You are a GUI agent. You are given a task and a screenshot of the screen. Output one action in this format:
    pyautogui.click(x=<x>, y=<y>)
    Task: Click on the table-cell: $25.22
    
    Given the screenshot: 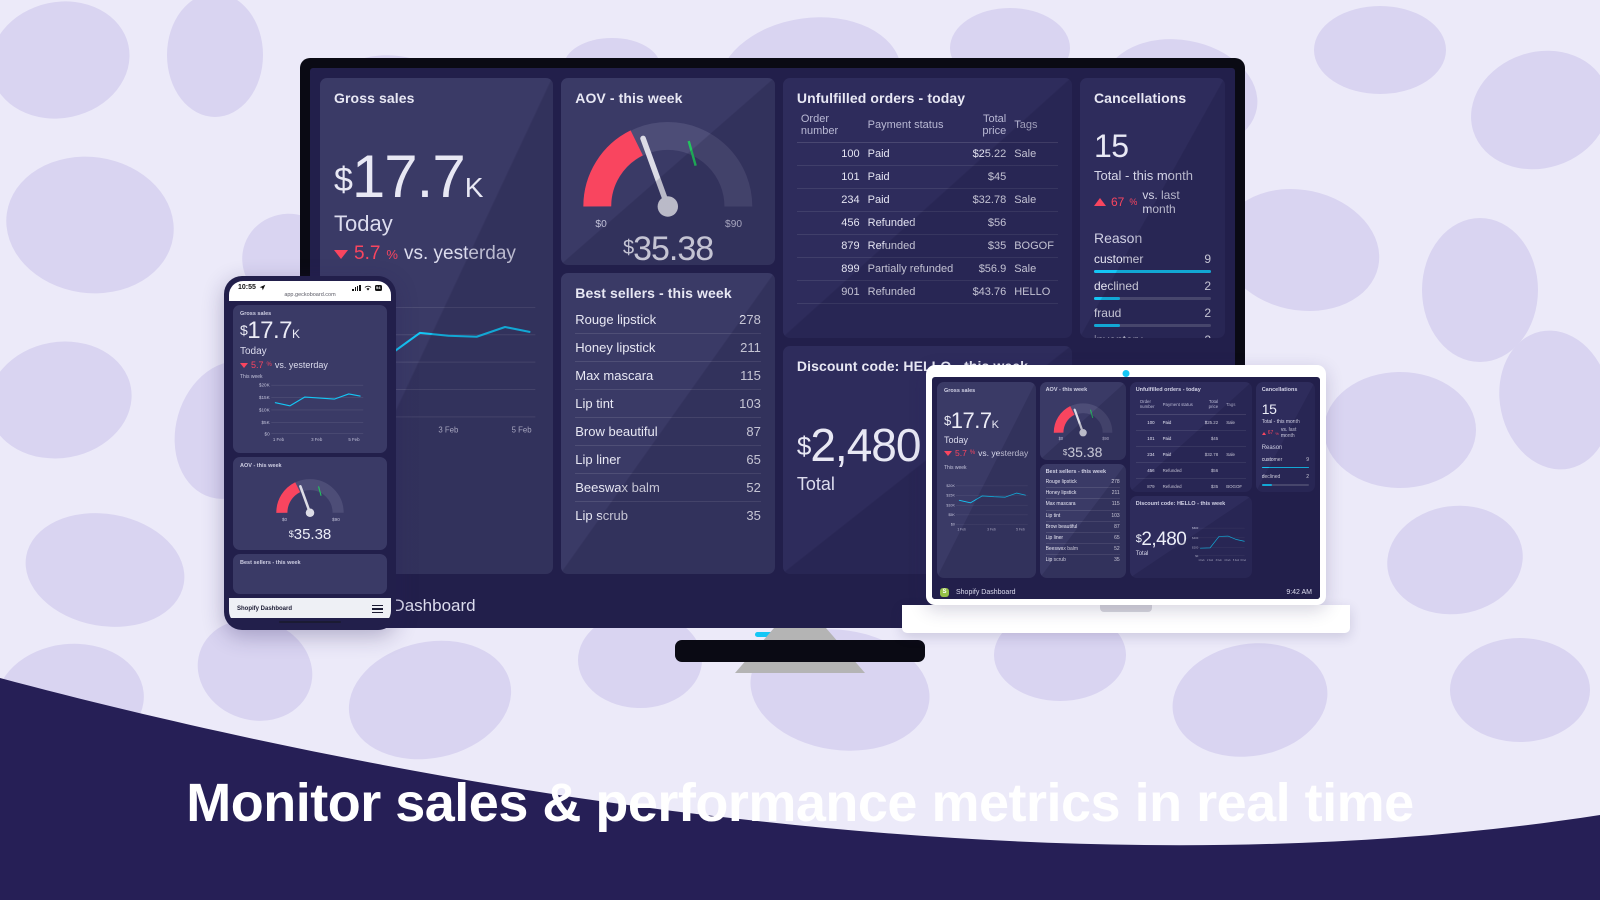 What is the action you would take?
    pyautogui.click(x=984, y=154)
    